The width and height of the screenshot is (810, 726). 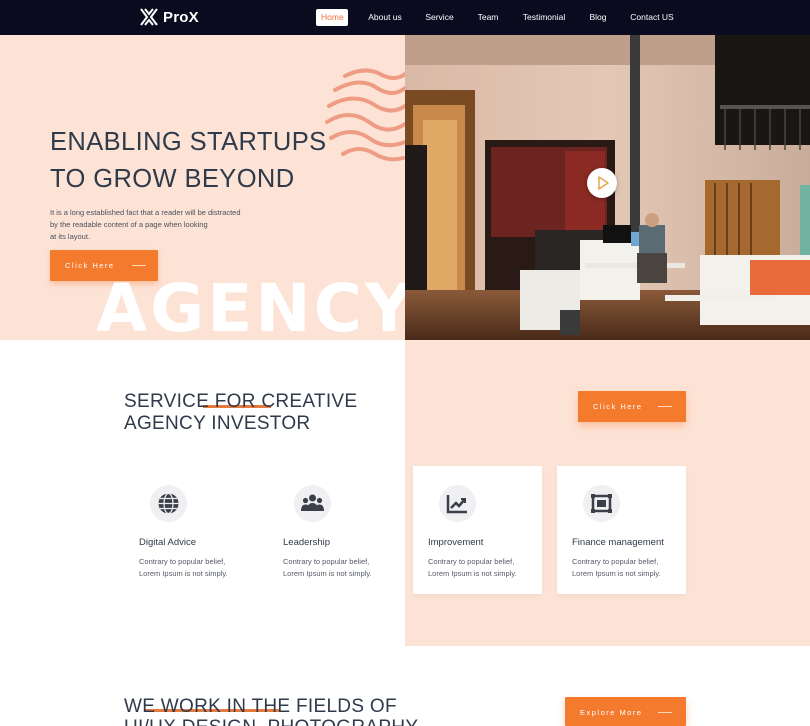 I want to click on fields-title-line1: WE WORK IN THE FIELDS OF, so click(x=260, y=706).